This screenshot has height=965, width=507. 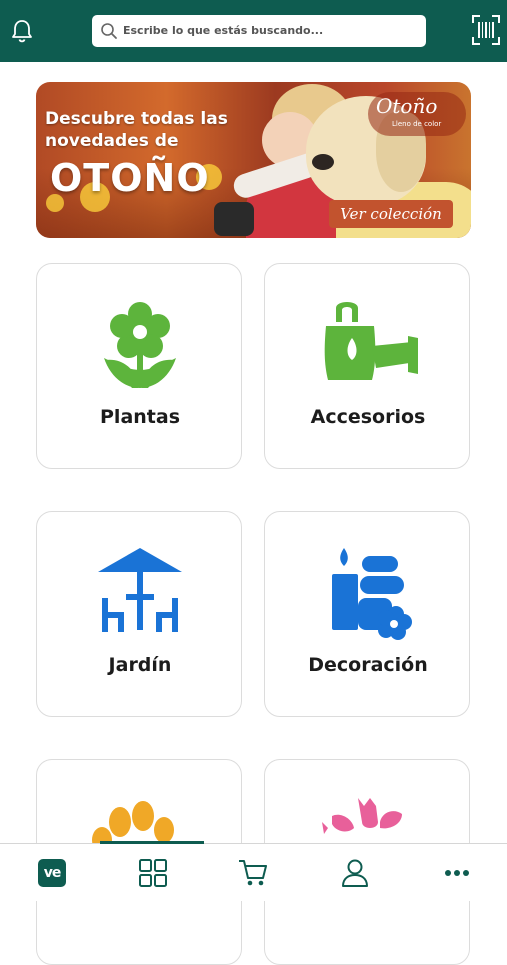 What do you see at coordinates (407, 106) in the screenshot?
I see `badge-title: Otoño` at bounding box center [407, 106].